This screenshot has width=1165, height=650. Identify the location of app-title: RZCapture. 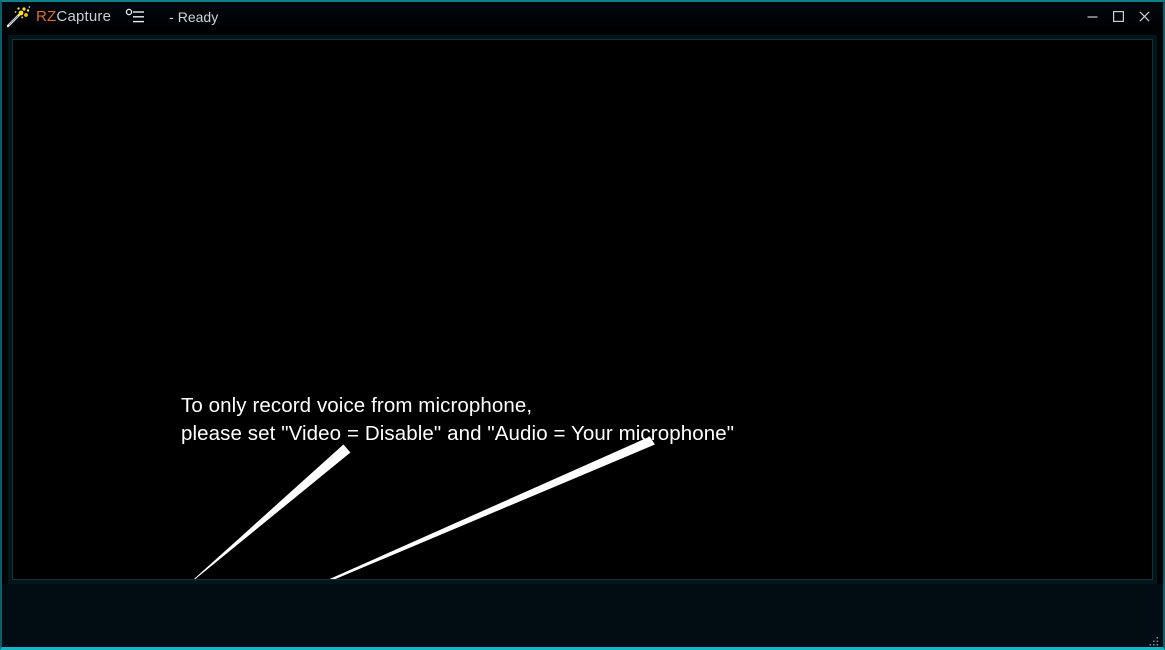
(73, 16).